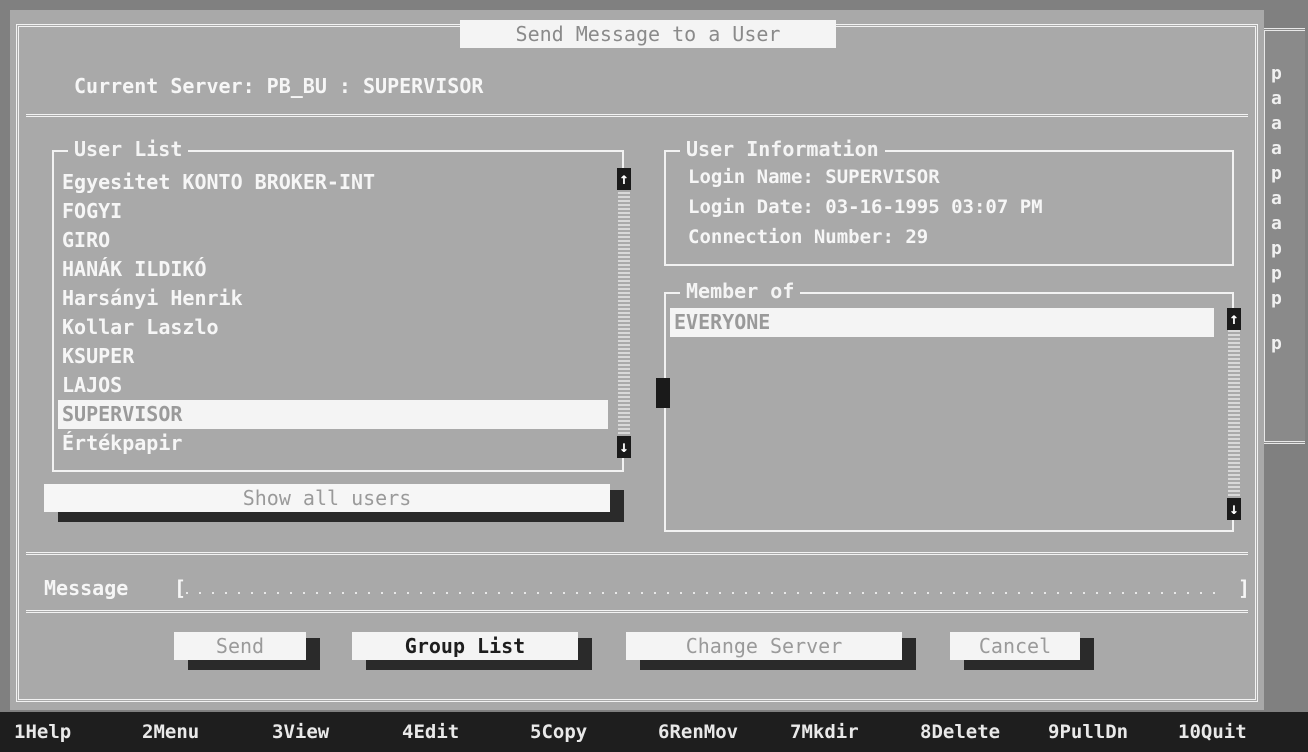 This screenshot has height=752, width=1308. What do you see at coordinates (333, 443) in the screenshot?
I see `user-list-item: Értékpapir` at bounding box center [333, 443].